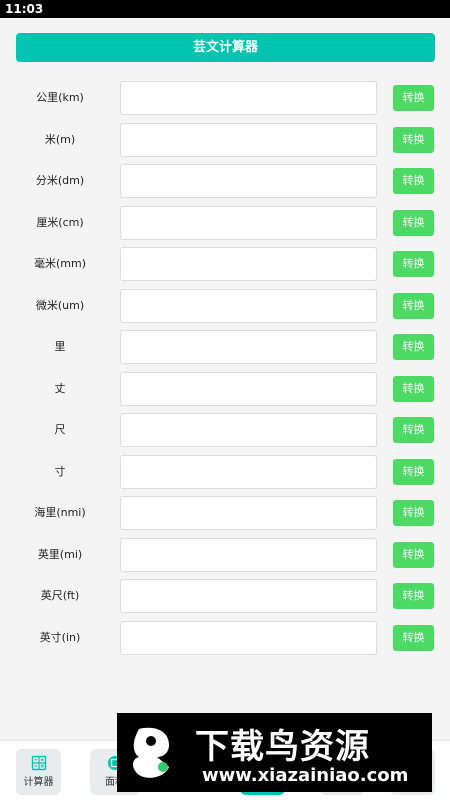  Describe the element at coordinates (225, 9) in the screenshot. I see `status-bar: 11:03` at that location.